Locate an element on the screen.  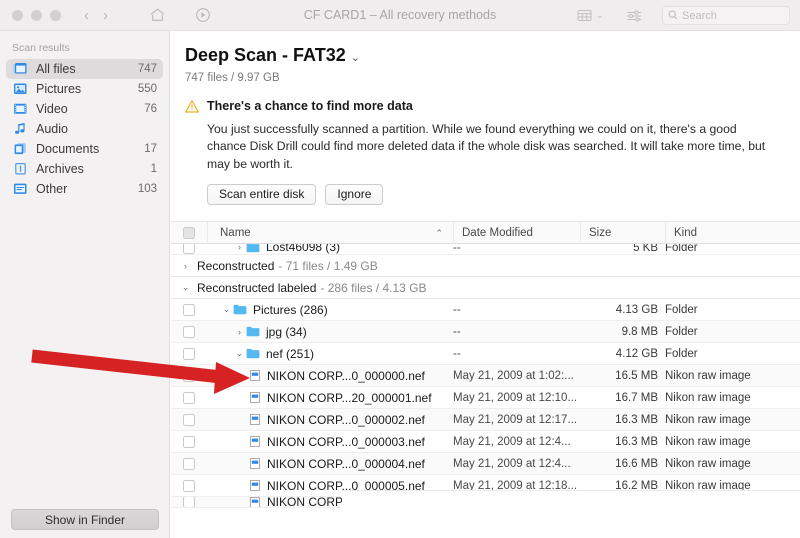
table-row: › jpg (34) -- 9.8 MB Folder is located at coordinates (485, 332).